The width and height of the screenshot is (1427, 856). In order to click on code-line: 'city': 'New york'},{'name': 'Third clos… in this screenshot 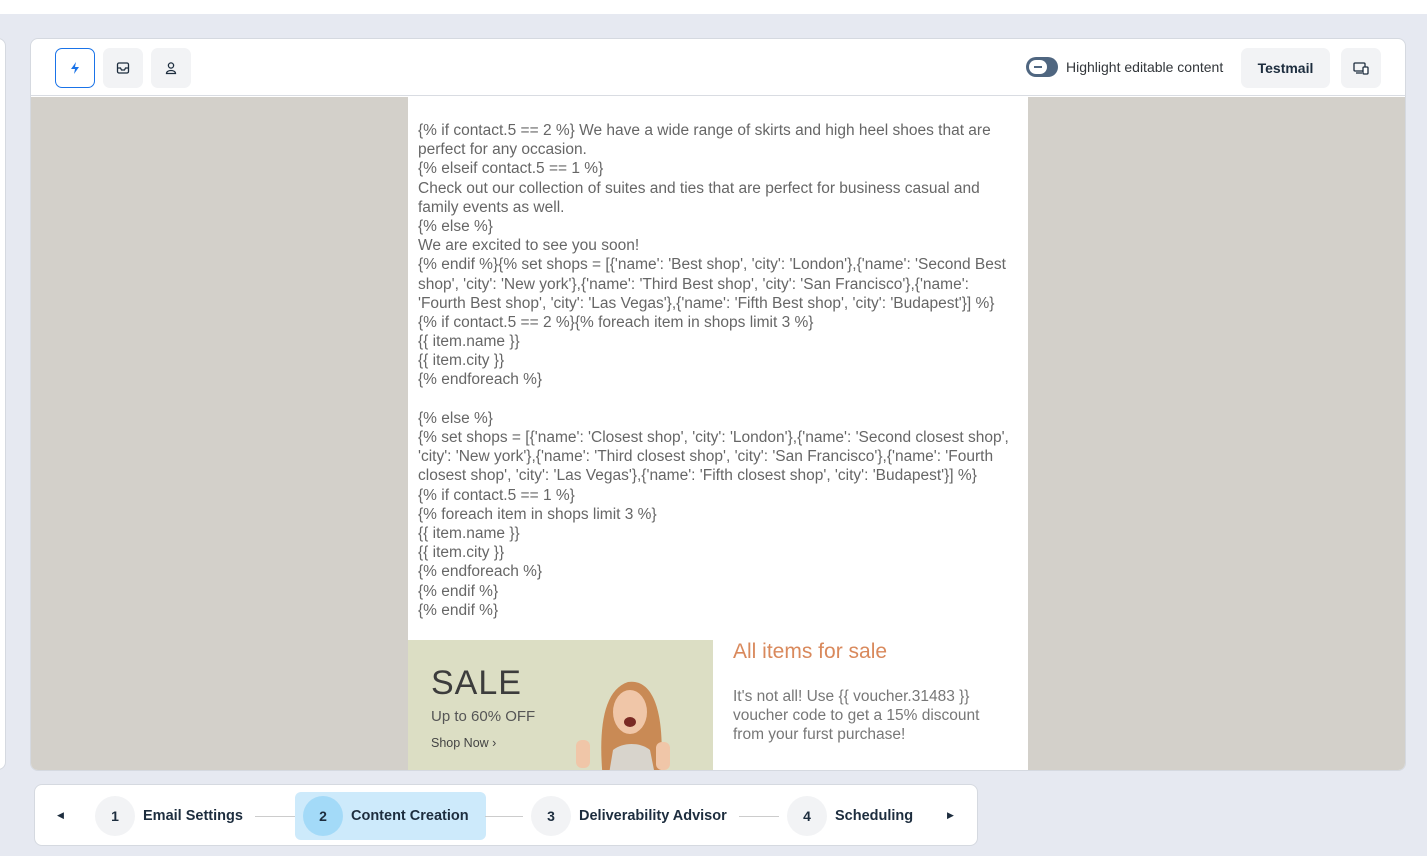, I will do `click(706, 457)`.